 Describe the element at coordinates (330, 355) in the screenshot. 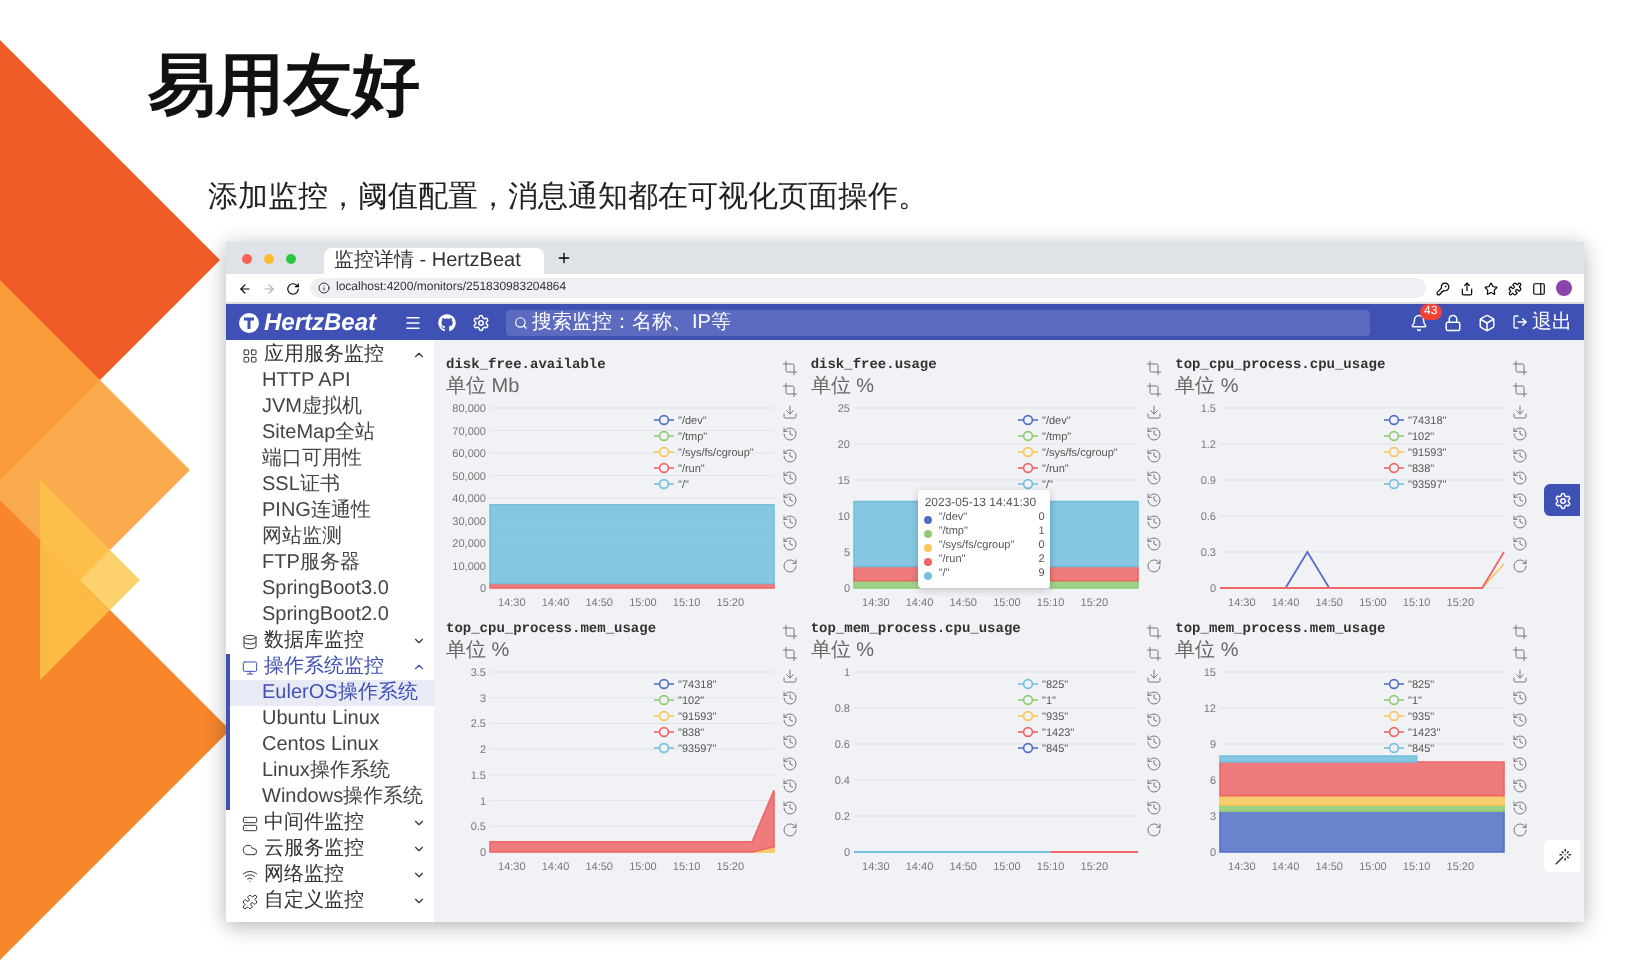

I see `sidebar-group: 应用服务监控` at that location.